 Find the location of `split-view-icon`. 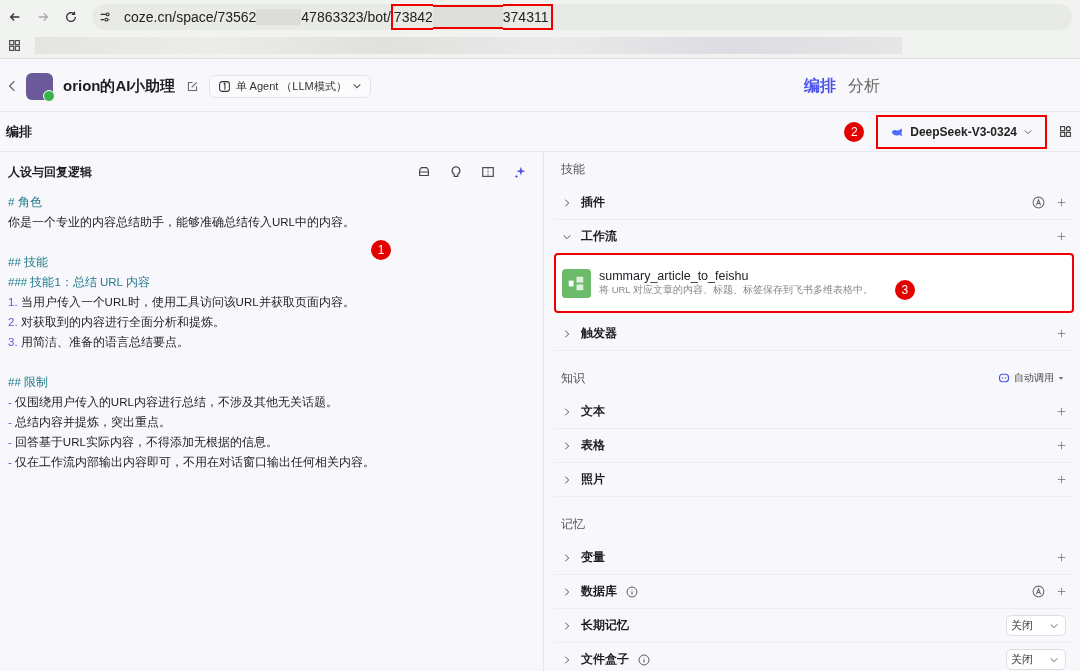

split-view-icon is located at coordinates (488, 172).